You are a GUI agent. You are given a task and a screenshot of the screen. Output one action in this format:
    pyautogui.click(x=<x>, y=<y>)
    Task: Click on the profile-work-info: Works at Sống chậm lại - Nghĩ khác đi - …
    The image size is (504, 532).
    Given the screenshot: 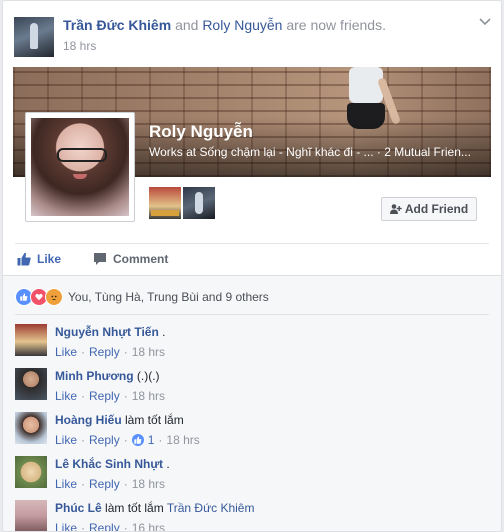 What is the action you would take?
    pyautogui.click(x=310, y=152)
    